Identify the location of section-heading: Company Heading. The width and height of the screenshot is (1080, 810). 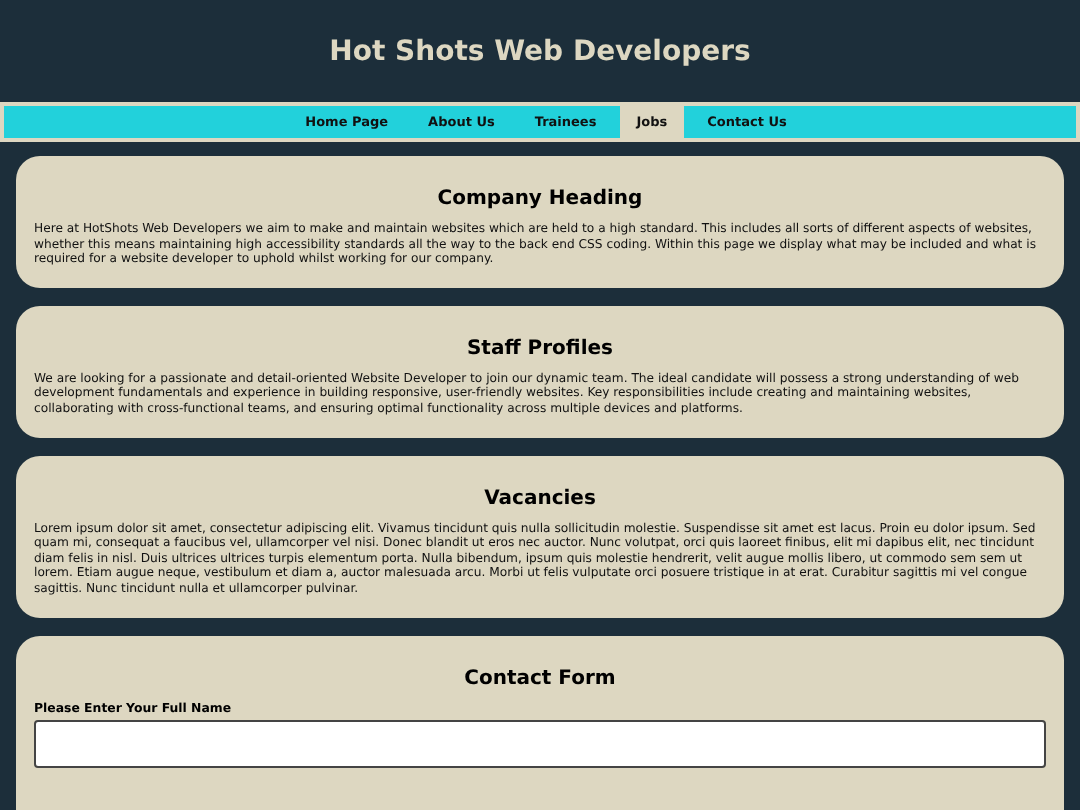
(540, 199).